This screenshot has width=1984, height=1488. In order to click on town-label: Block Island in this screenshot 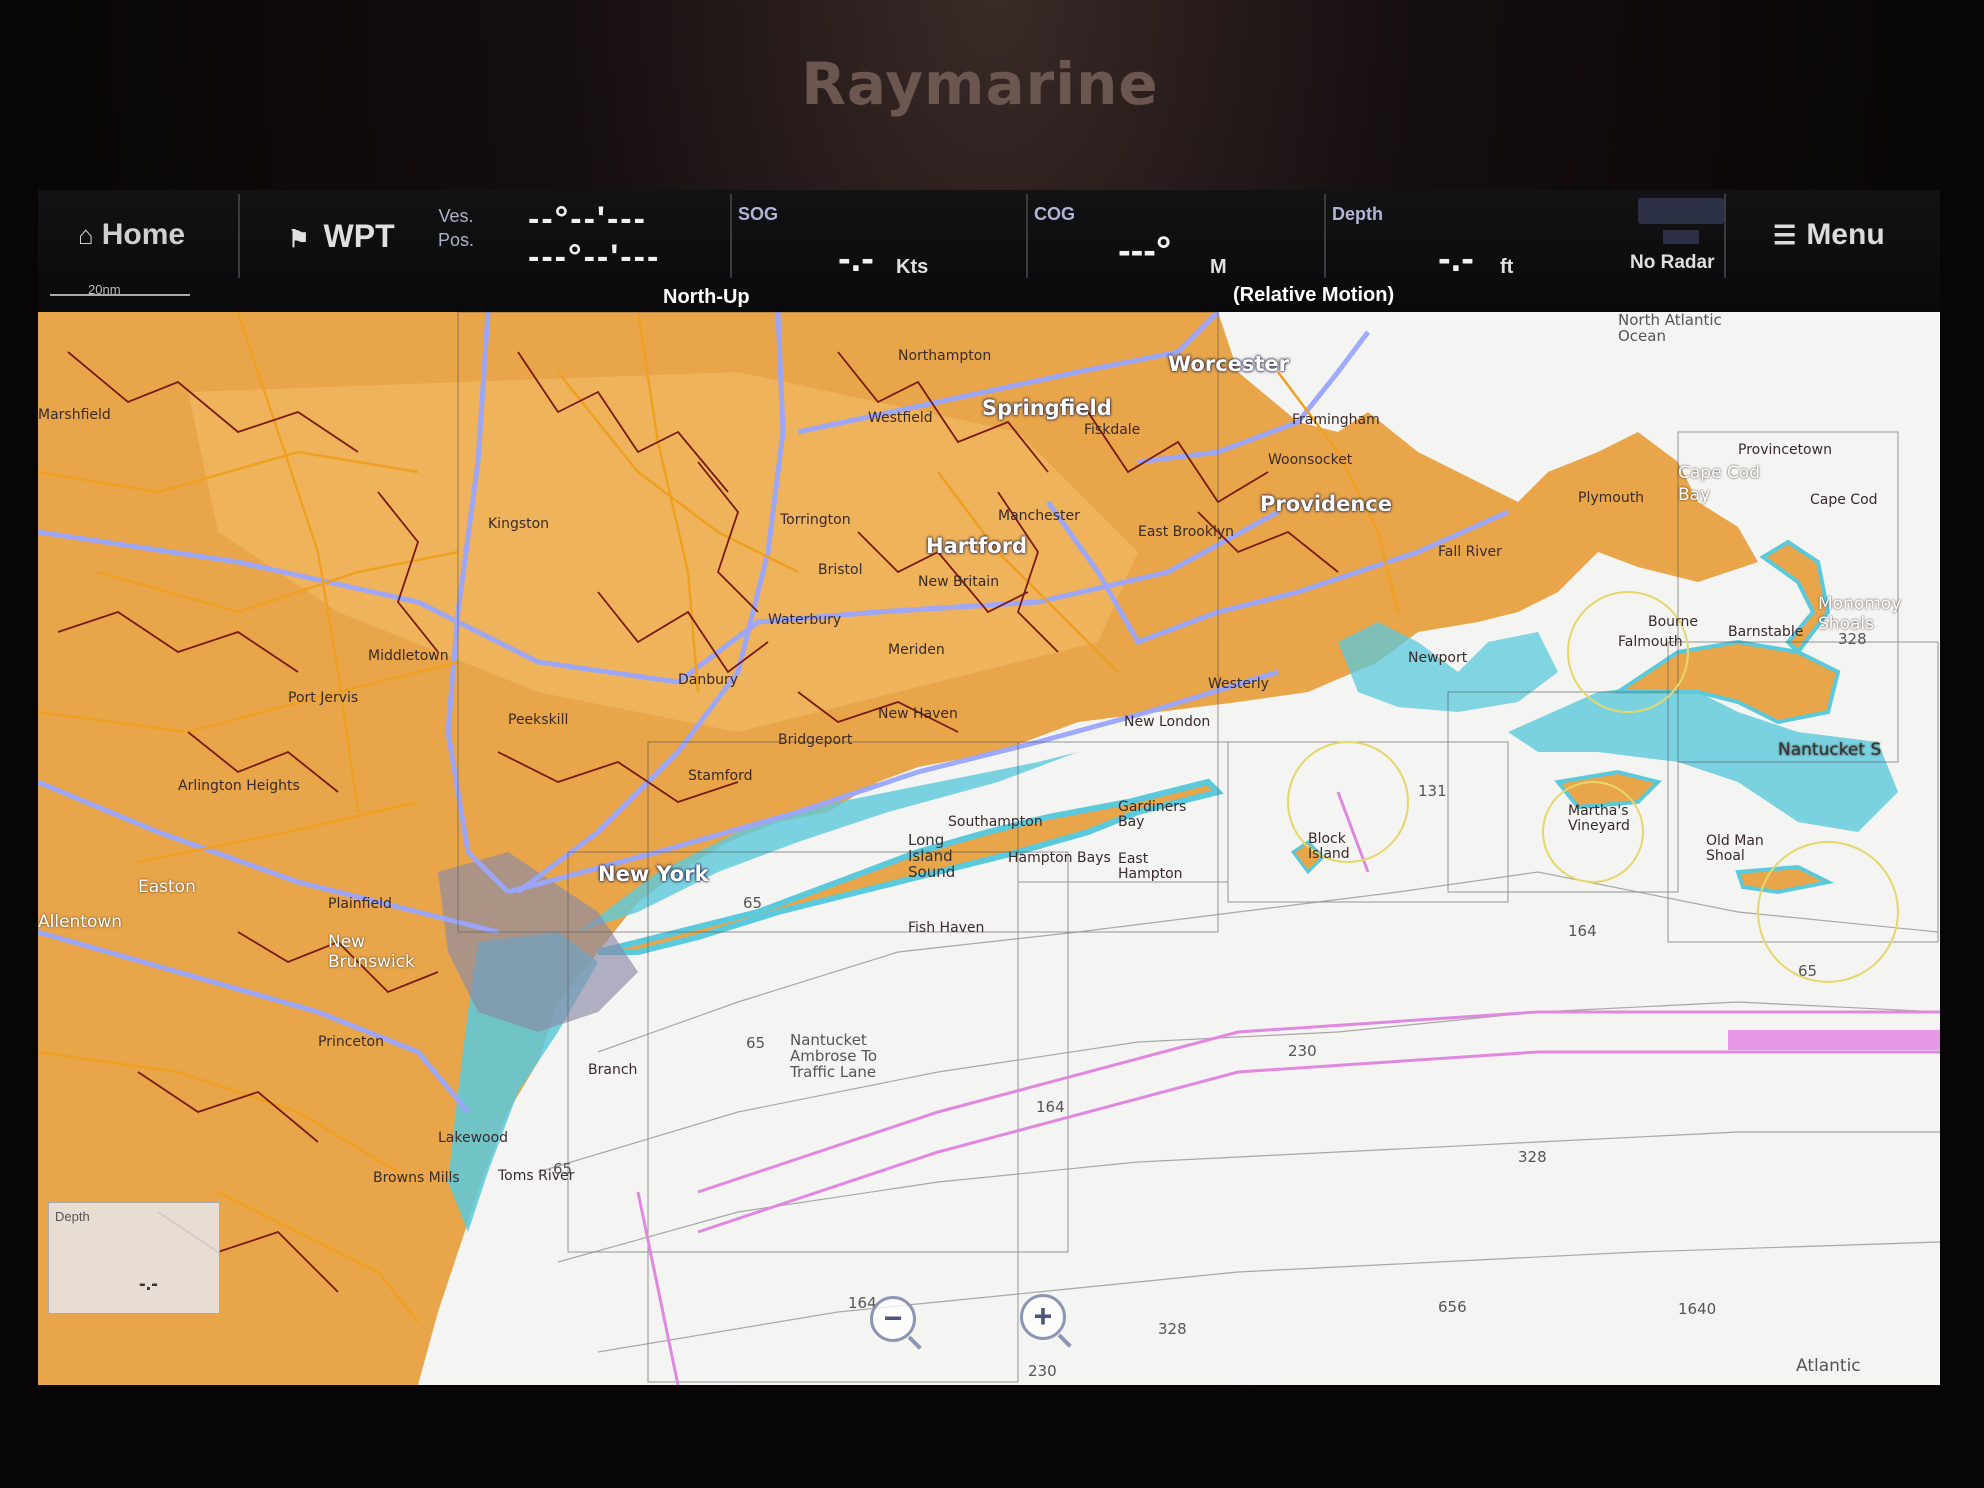, I will do `click(1338, 847)`.